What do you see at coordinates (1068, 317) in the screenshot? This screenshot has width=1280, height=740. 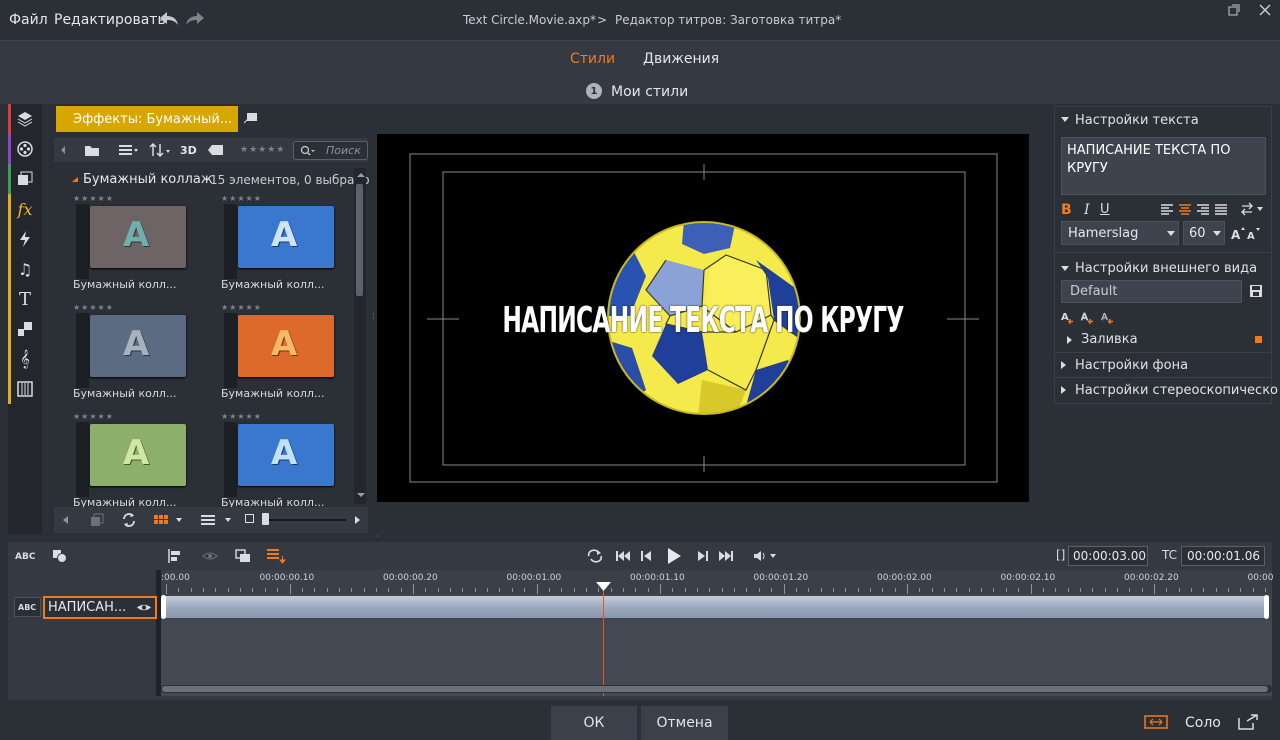 I see `add-face-icon: A` at bounding box center [1068, 317].